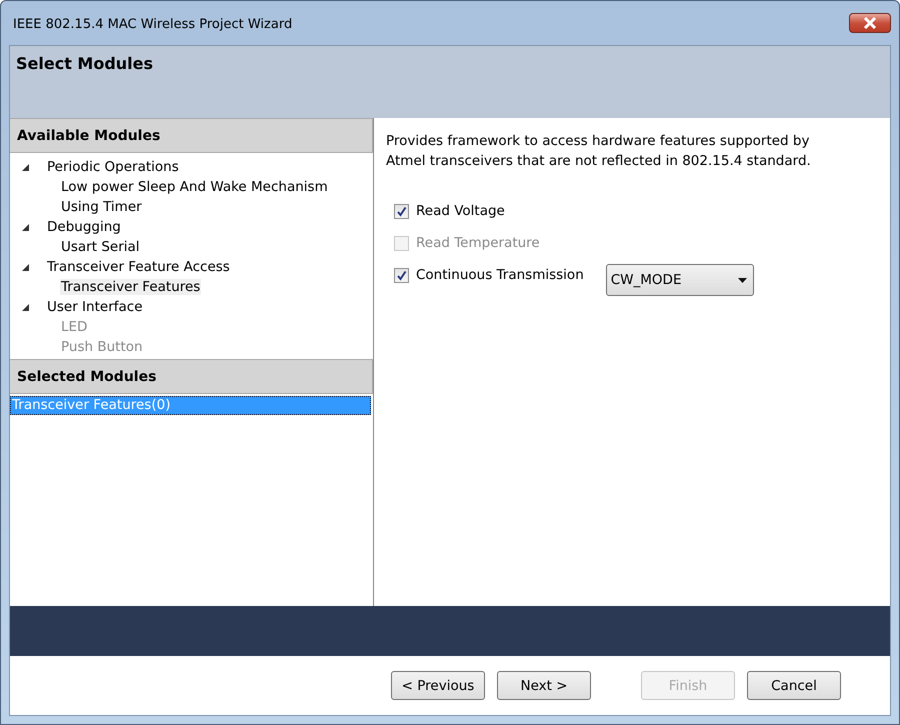 This screenshot has width=900, height=725. Describe the element at coordinates (794, 685) in the screenshot. I see `cancel-button: Cancel` at that location.